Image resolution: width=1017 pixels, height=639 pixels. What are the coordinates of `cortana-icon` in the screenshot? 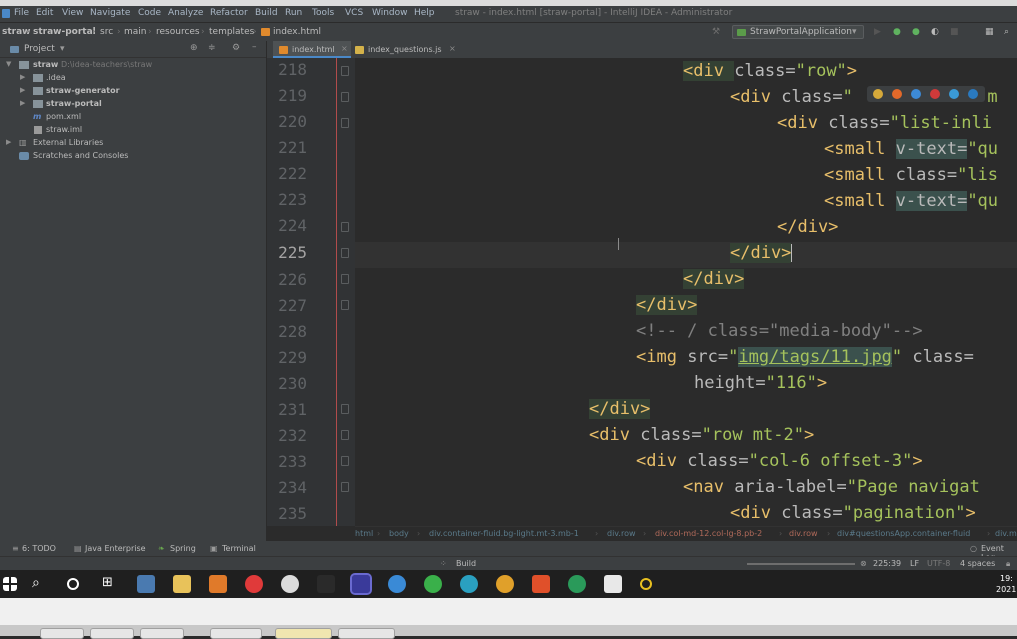 It's located at (73, 584).